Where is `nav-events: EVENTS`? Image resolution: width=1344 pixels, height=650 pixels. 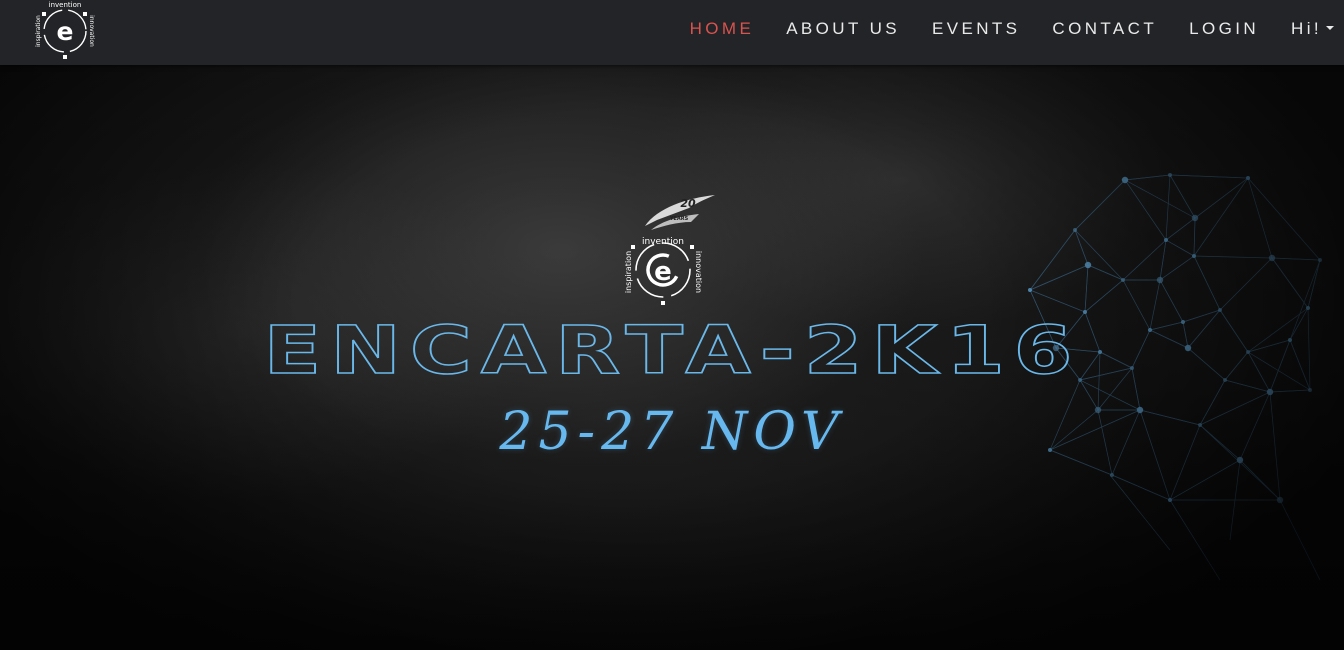
nav-events: EVENTS is located at coordinates (976, 29).